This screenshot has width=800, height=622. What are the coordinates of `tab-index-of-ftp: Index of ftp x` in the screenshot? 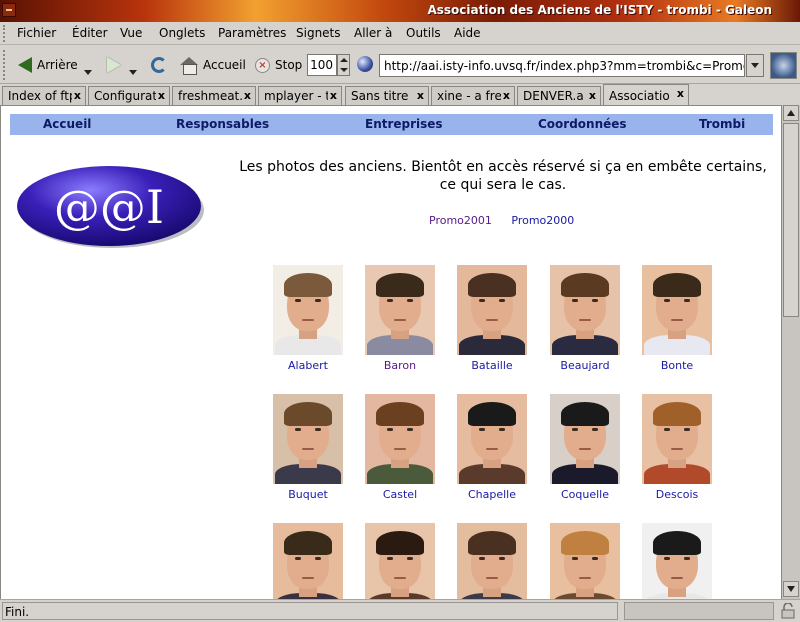 It's located at (44, 95).